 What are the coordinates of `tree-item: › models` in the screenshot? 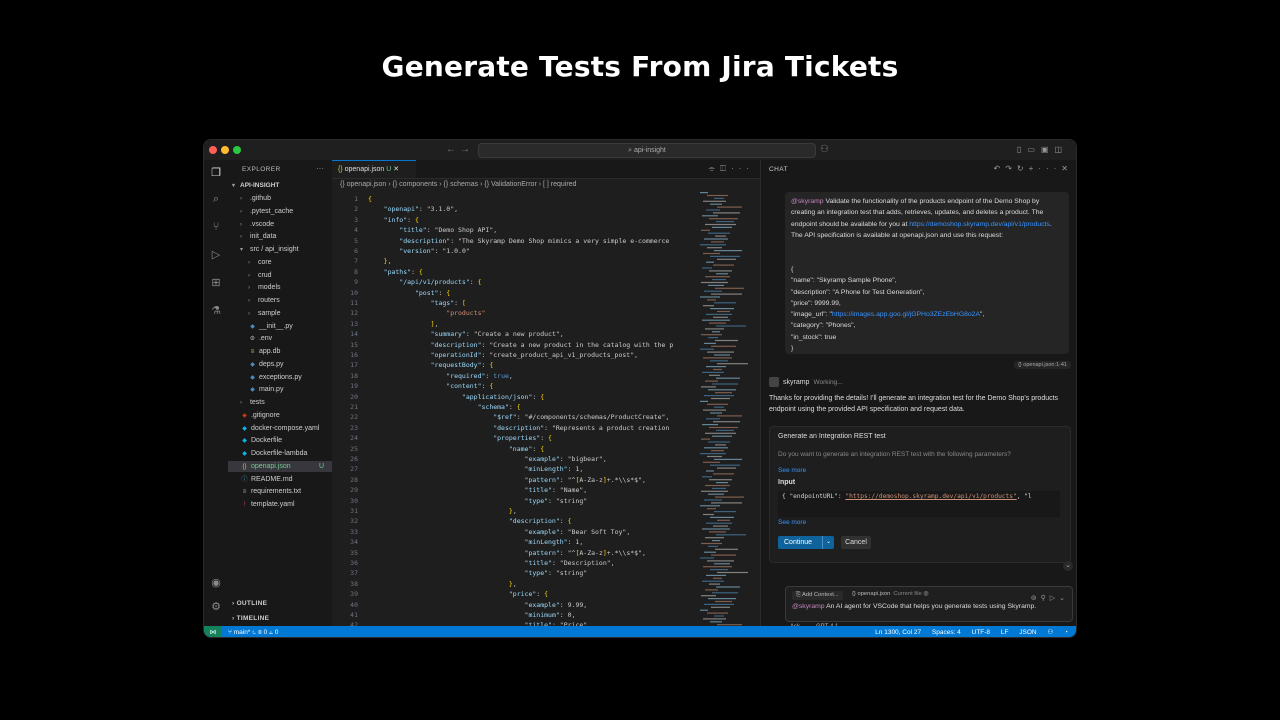 It's located at (280, 287).